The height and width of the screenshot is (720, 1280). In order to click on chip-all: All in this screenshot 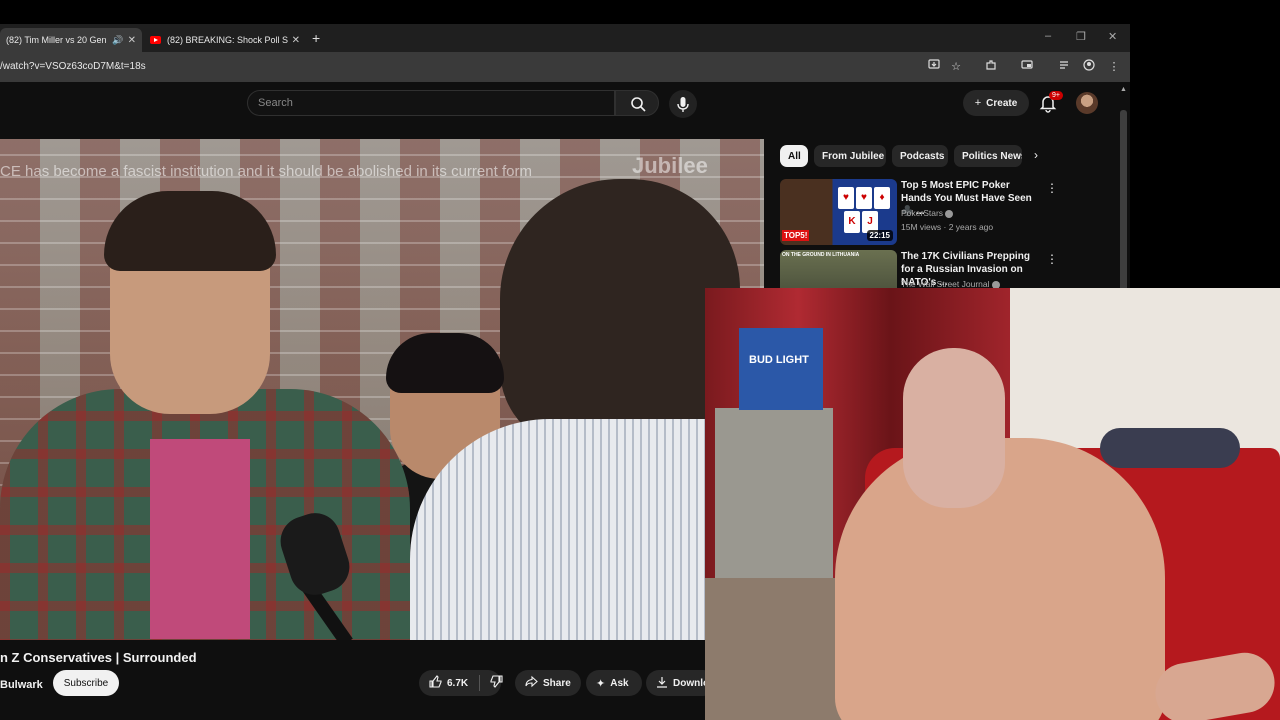, I will do `click(794, 156)`.